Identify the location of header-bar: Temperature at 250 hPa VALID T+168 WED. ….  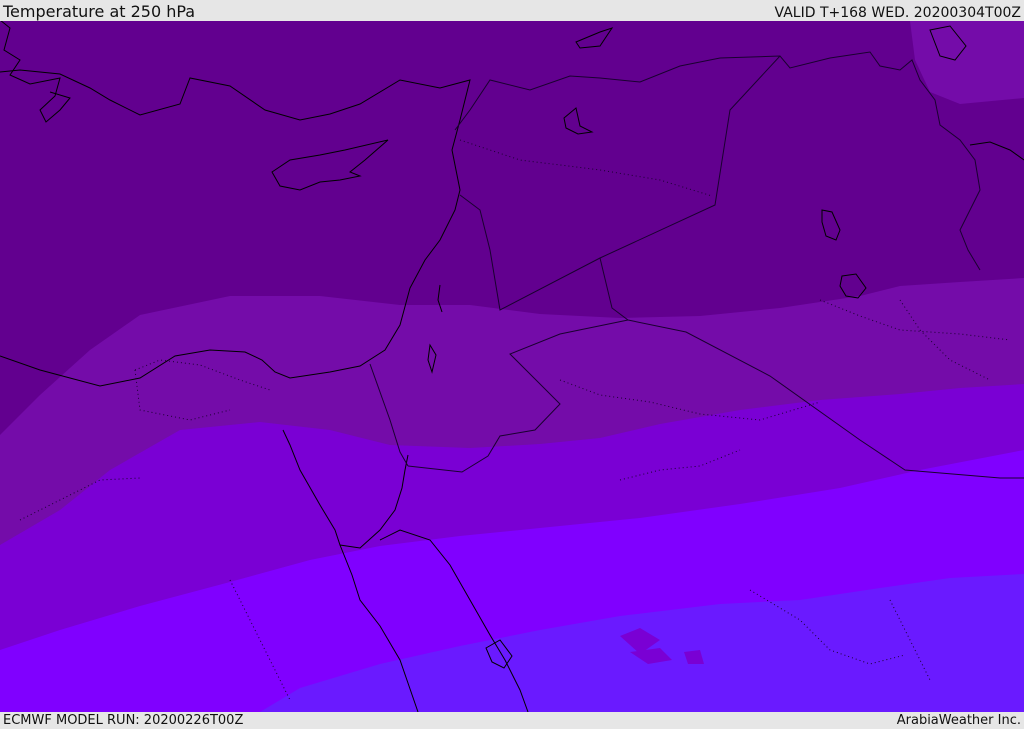
(512, 10).